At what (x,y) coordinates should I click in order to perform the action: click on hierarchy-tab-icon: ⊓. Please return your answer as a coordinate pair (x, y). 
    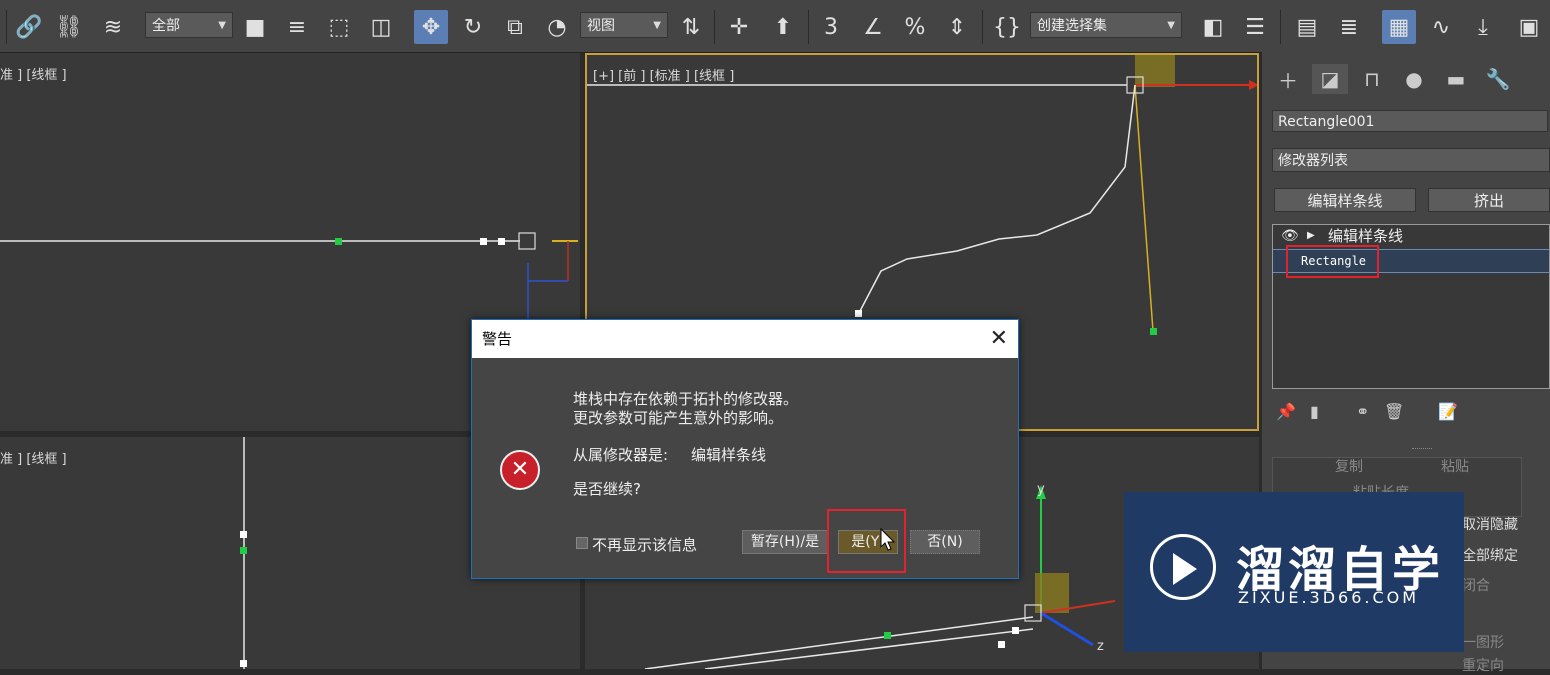
    Looking at the image, I should click on (1372, 79).